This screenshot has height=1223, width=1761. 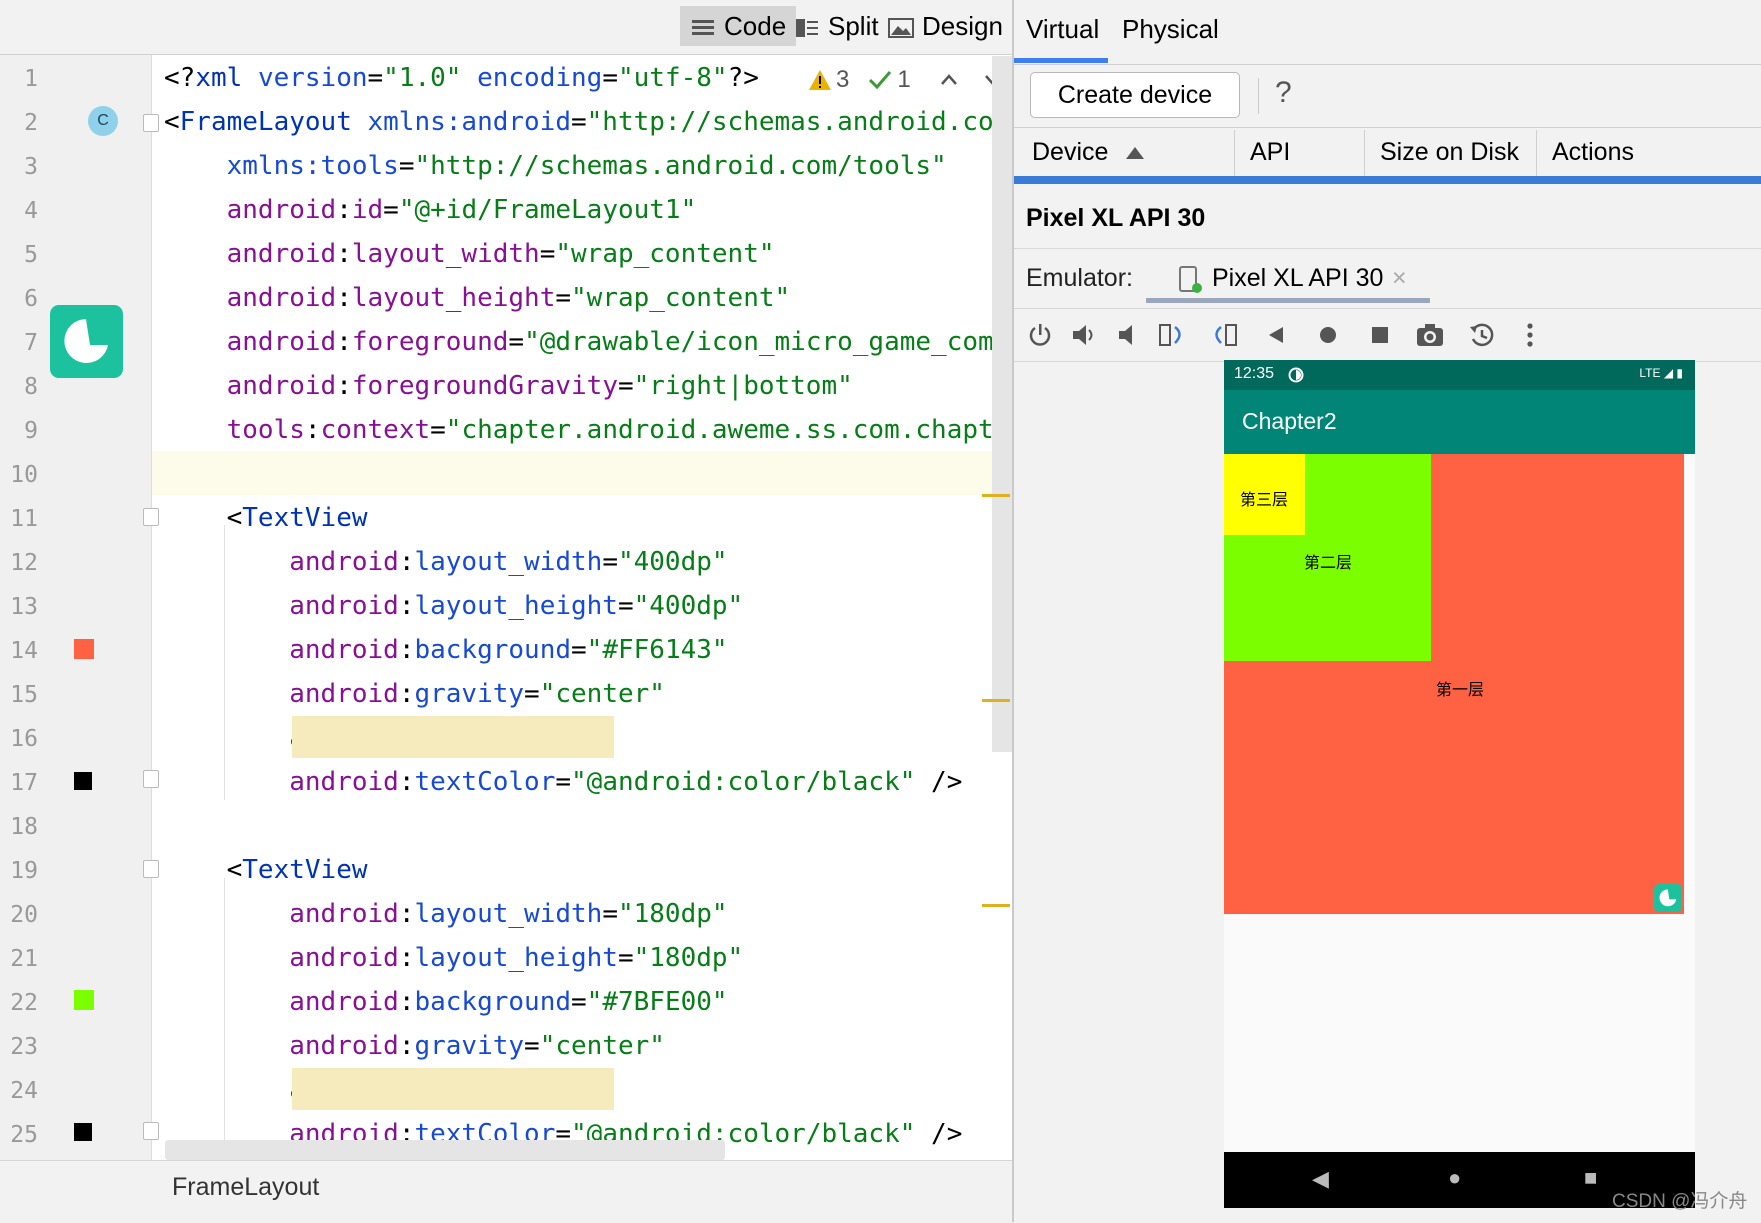 I want to click on code-token: id, so click(x=367, y=210).